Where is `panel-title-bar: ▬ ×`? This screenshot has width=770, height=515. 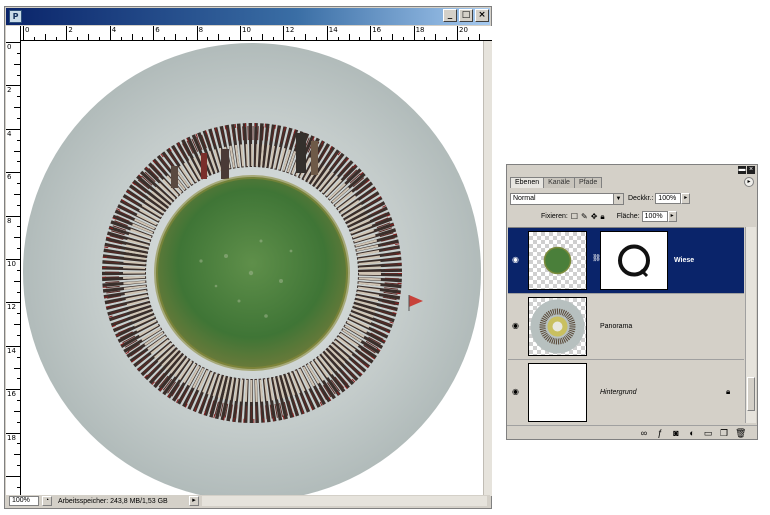 panel-title-bar: ▬ × is located at coordinates (632, 170).